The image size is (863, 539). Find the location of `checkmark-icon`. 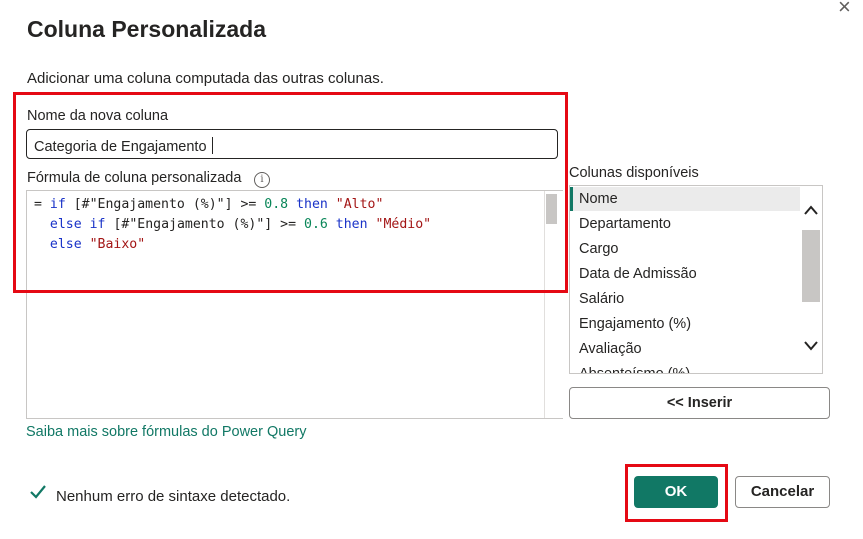

checkmark-icon is located at coordinates (38, 494).